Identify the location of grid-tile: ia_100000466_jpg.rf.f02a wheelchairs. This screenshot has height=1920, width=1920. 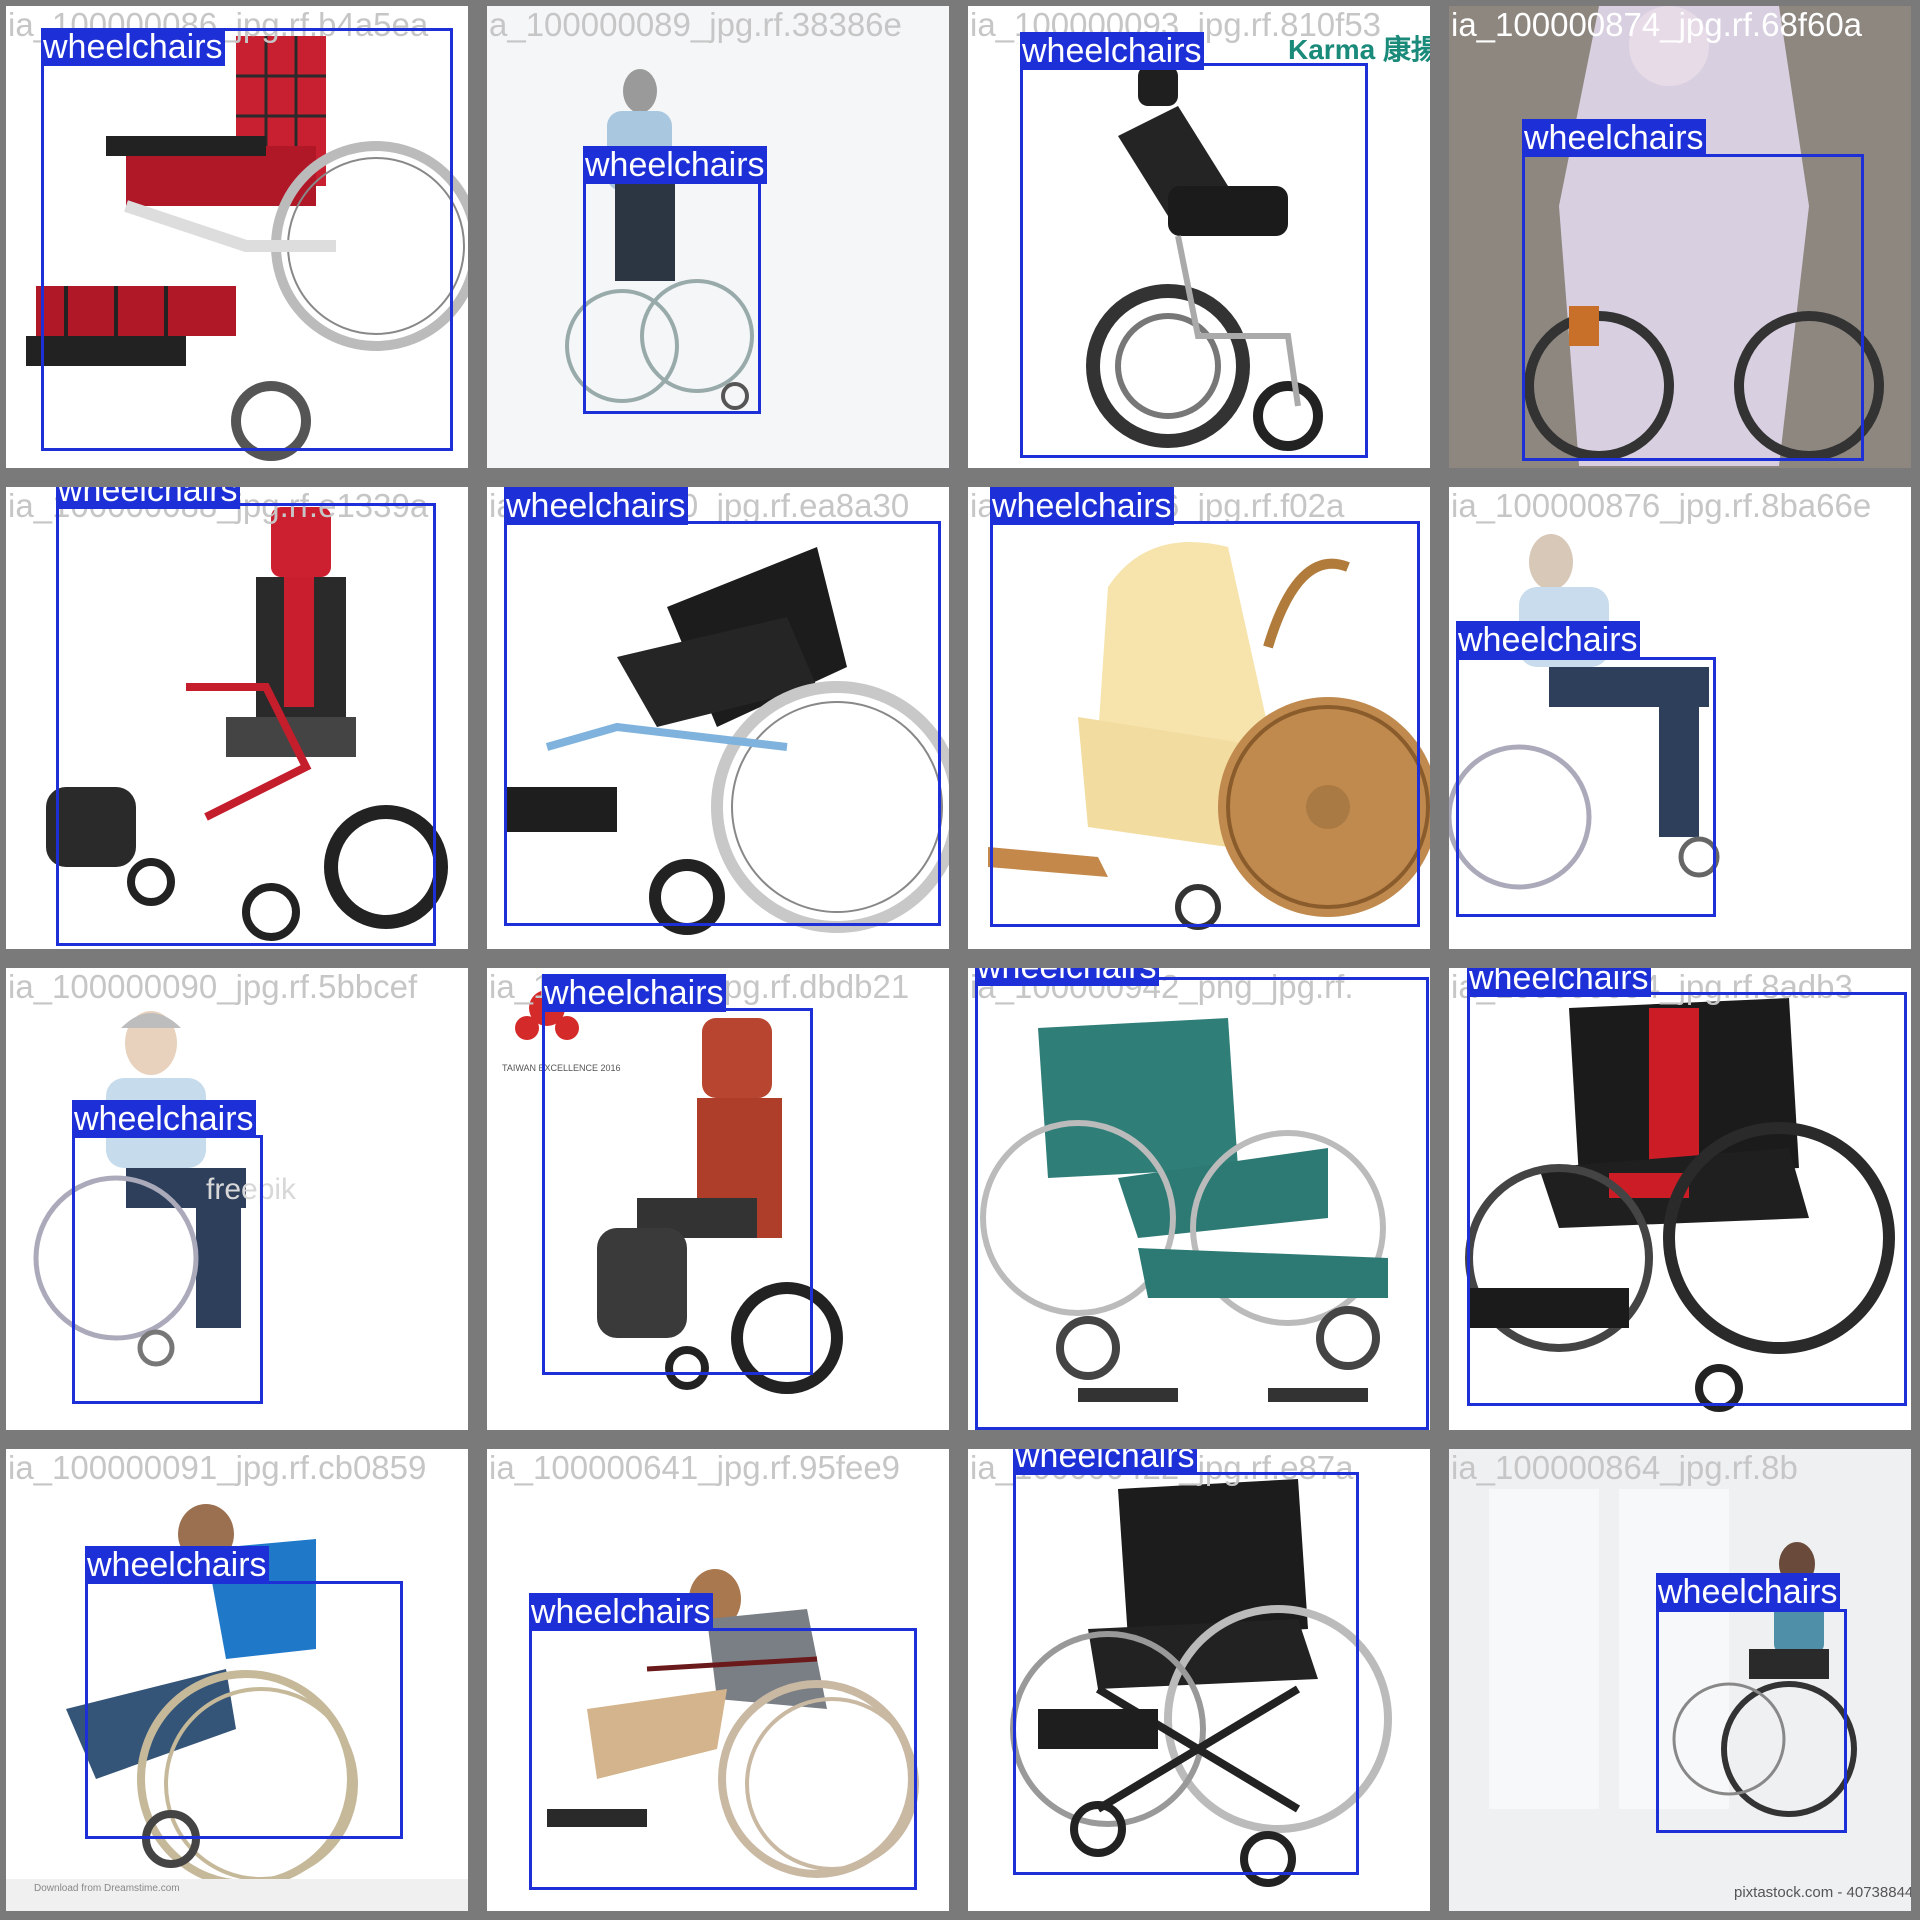
(1199, 718).